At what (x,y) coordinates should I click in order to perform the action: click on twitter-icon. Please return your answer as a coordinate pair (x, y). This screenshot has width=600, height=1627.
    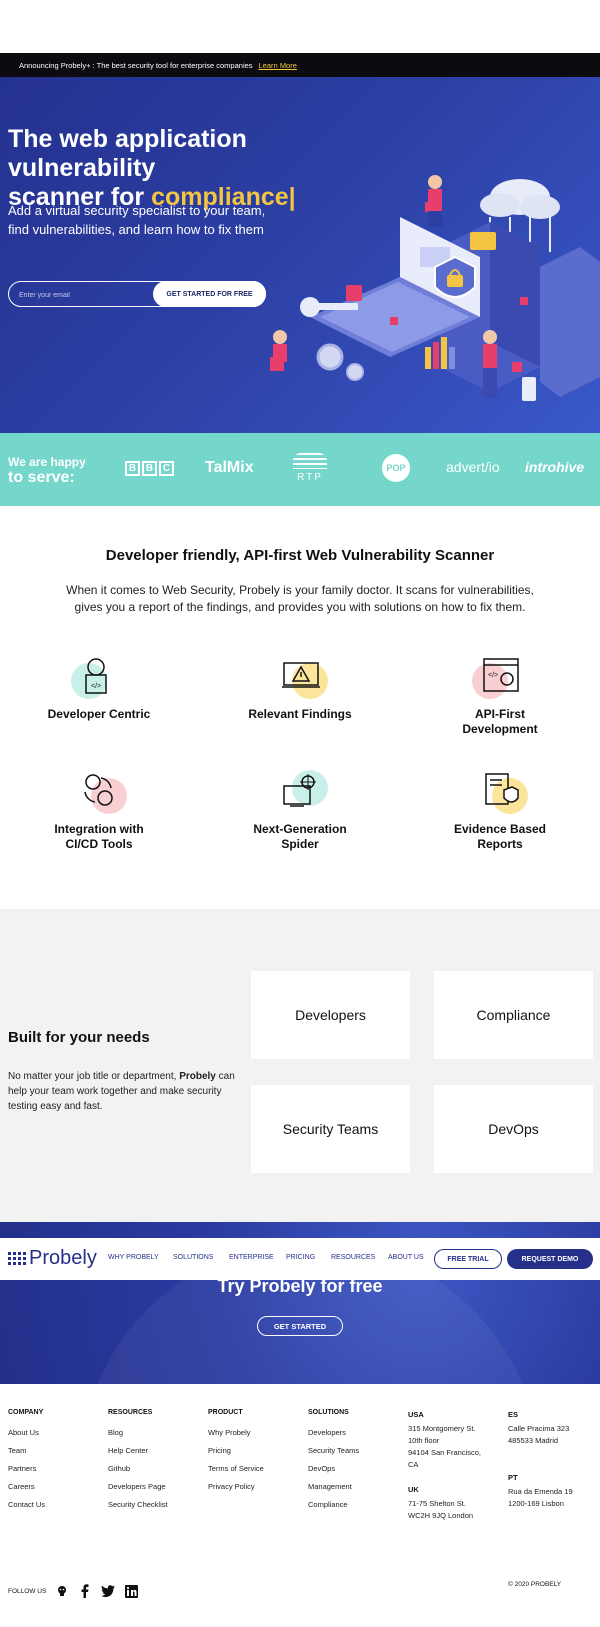
    Looking at the image, I should click on (108, 1591).